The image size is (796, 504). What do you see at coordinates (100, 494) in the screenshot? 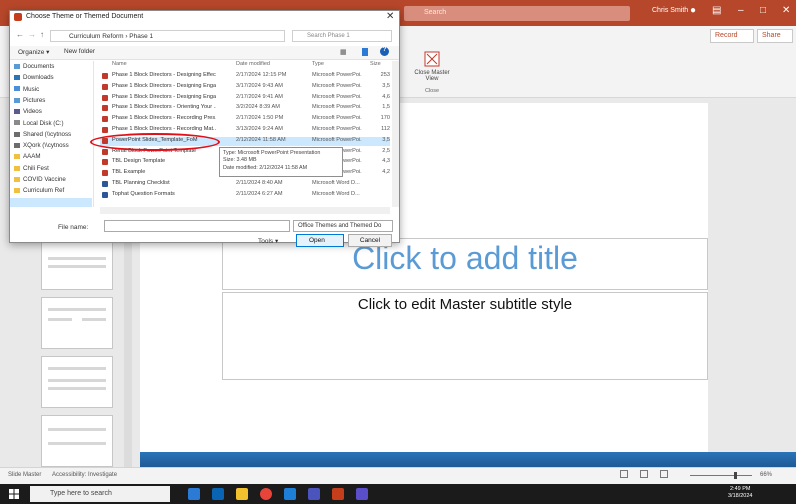
I see `taskbar-search-box: Type here to search` at bounding box center [100, 494].